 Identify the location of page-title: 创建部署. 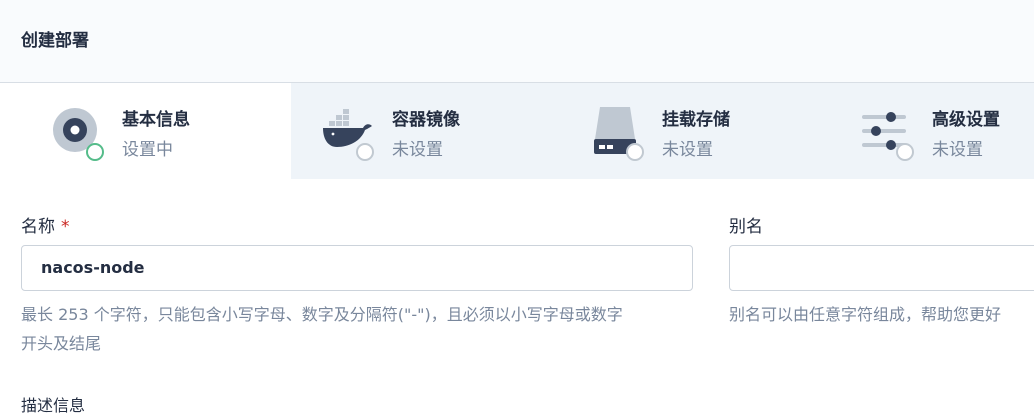
(55, 41).